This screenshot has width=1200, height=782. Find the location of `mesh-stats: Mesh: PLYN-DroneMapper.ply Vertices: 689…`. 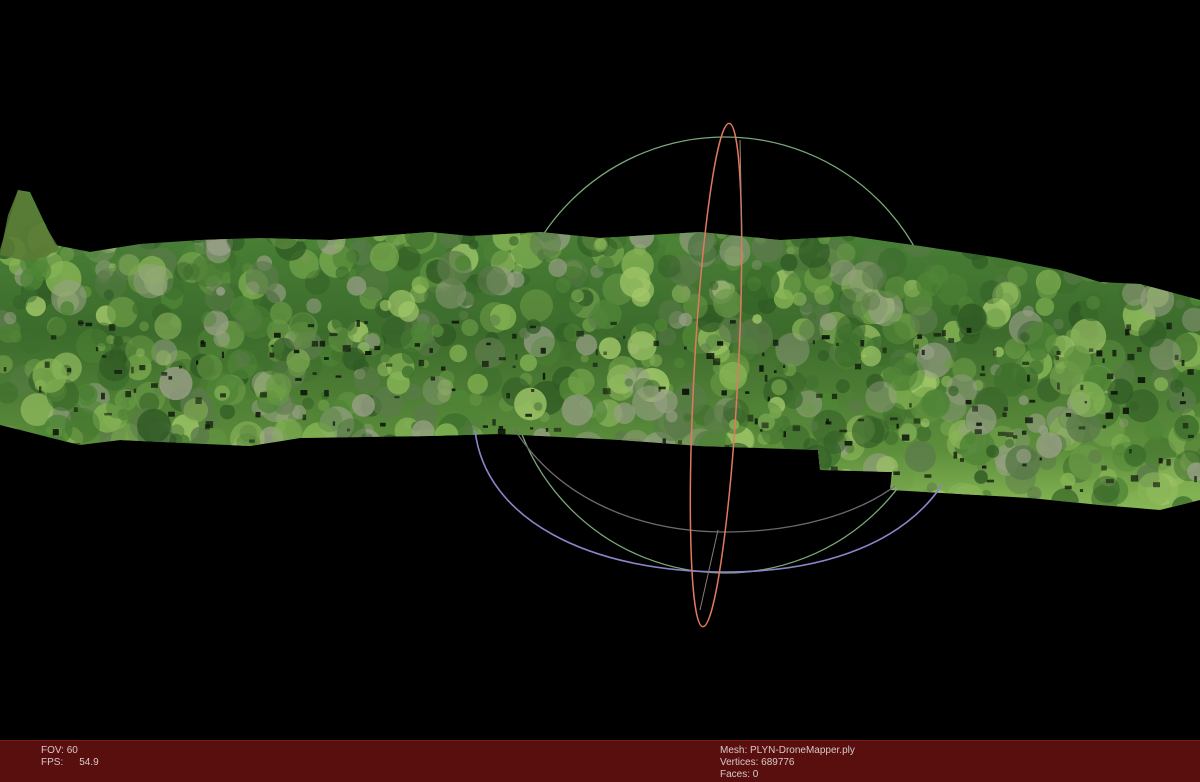

mesh-stats: Mesh: PLYN-DroneMapper.ply Vertices: 689… is located at coordinates (787, 763).